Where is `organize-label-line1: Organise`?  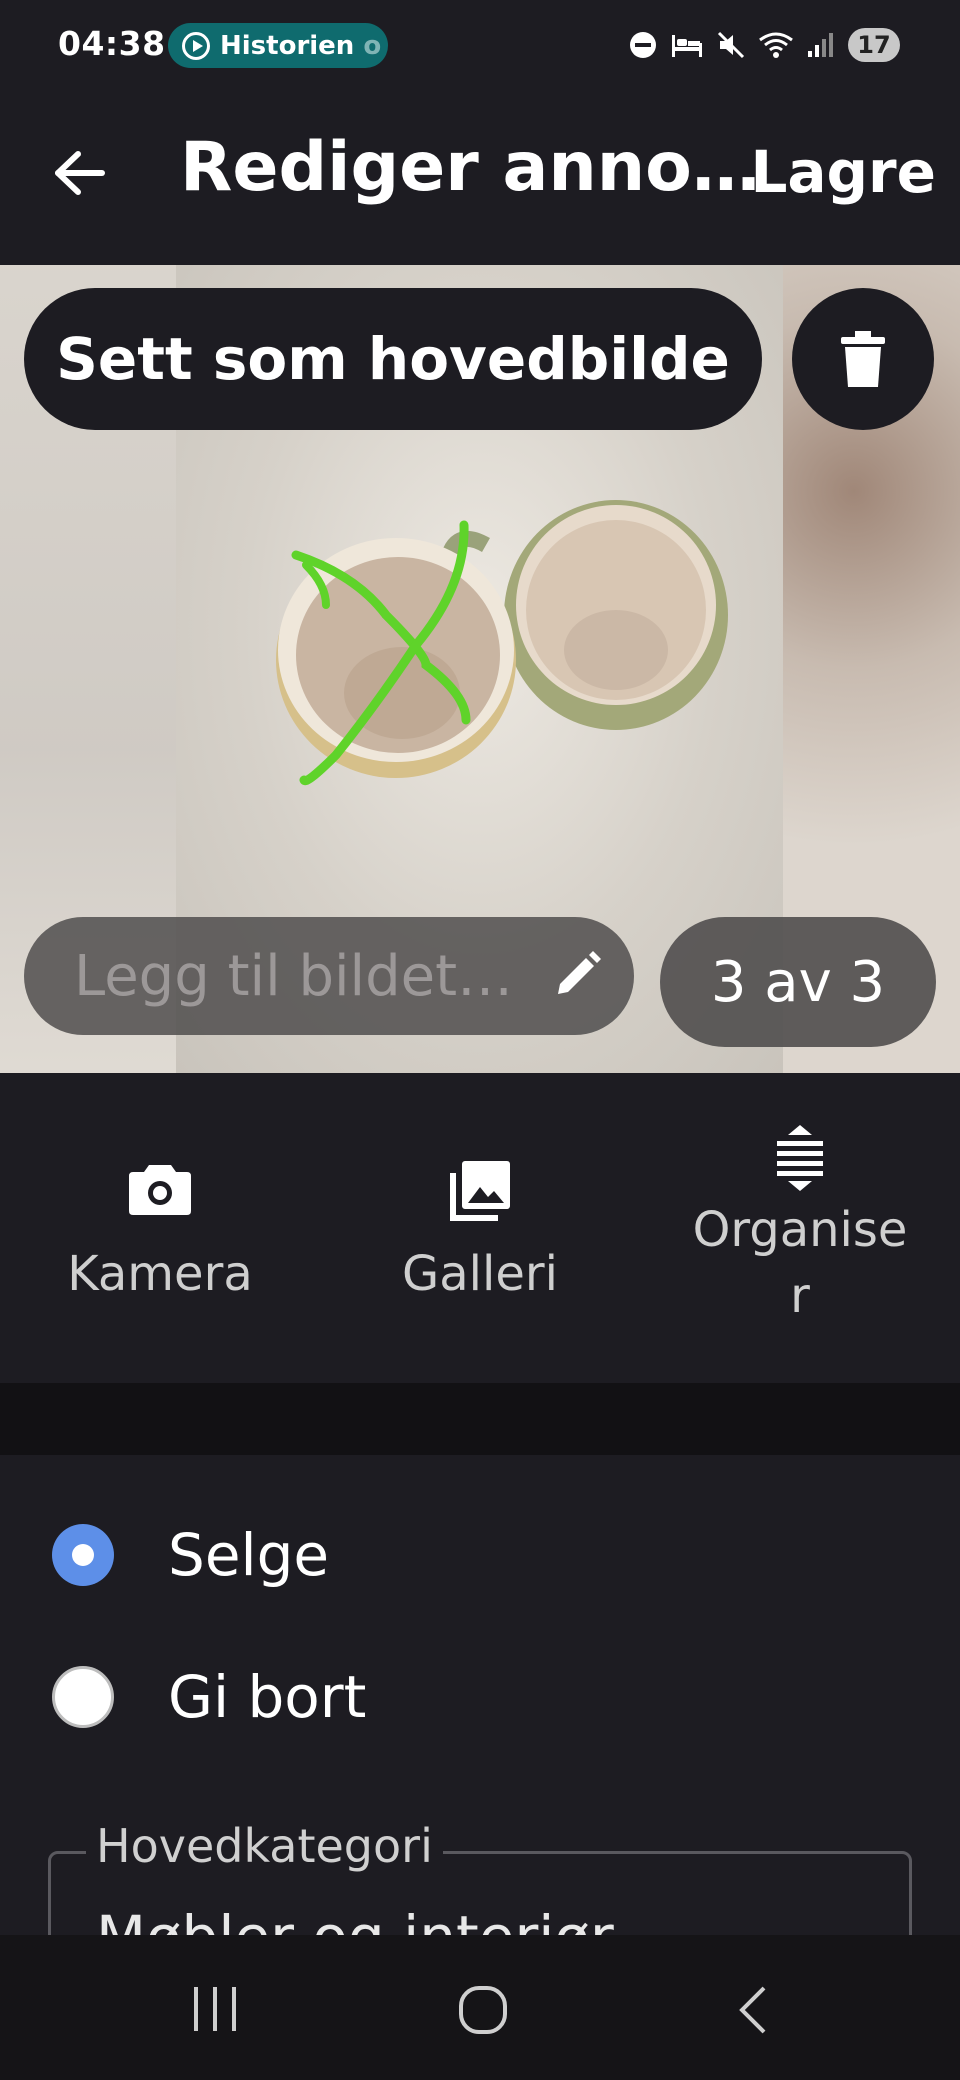
organize-label-line1: Organise is located at coordinates (800, 1230).